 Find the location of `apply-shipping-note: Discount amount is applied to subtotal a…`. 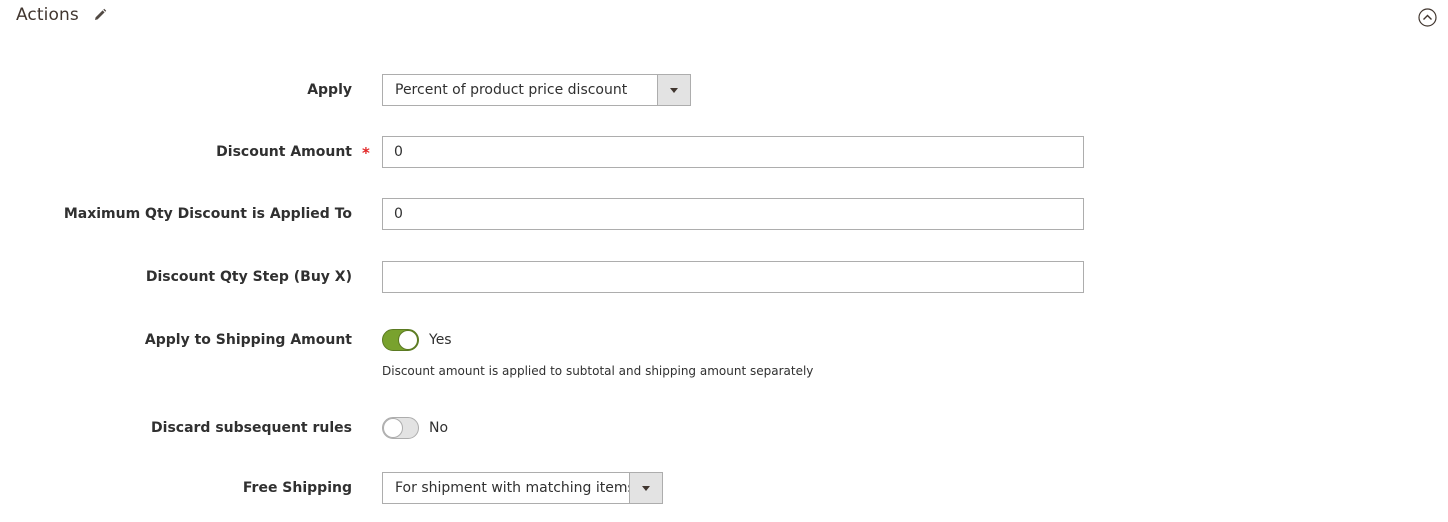

apply-shipping-note: Discount amount is applied to subtotal a… is located at coordinates (598, 371).